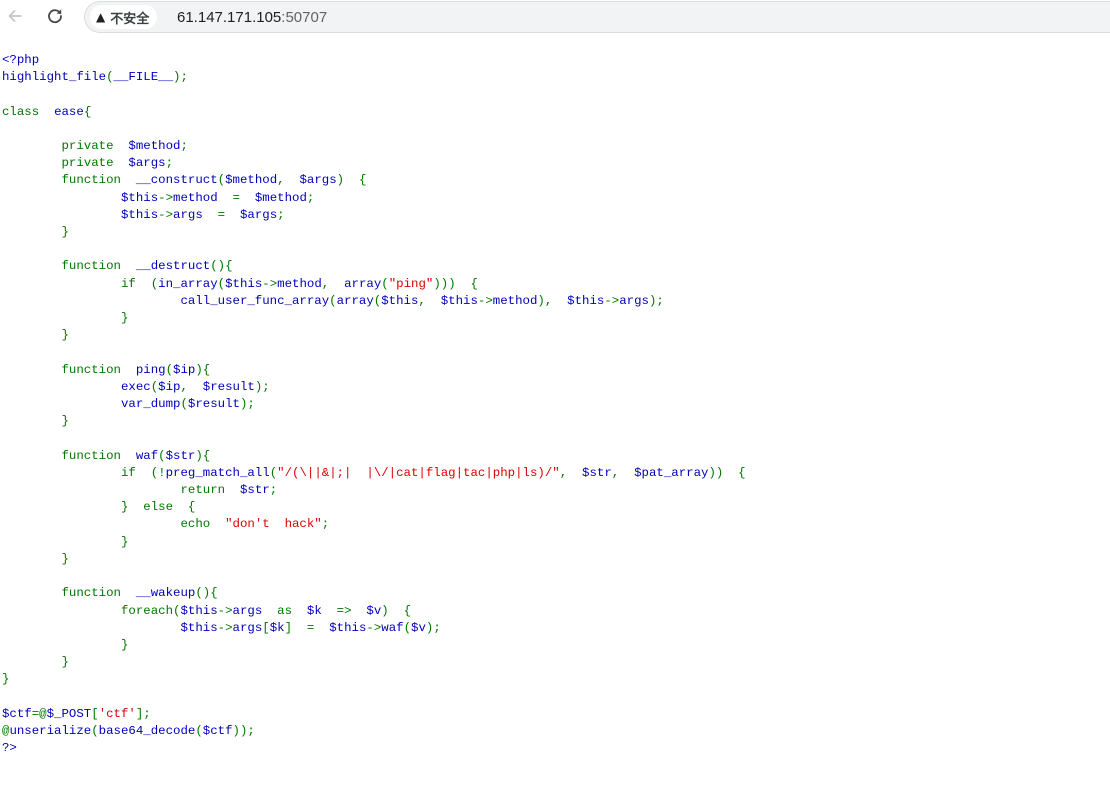 This screenshot has width=1110, height=785. I want to click on code-token: {, so click(87, 111).